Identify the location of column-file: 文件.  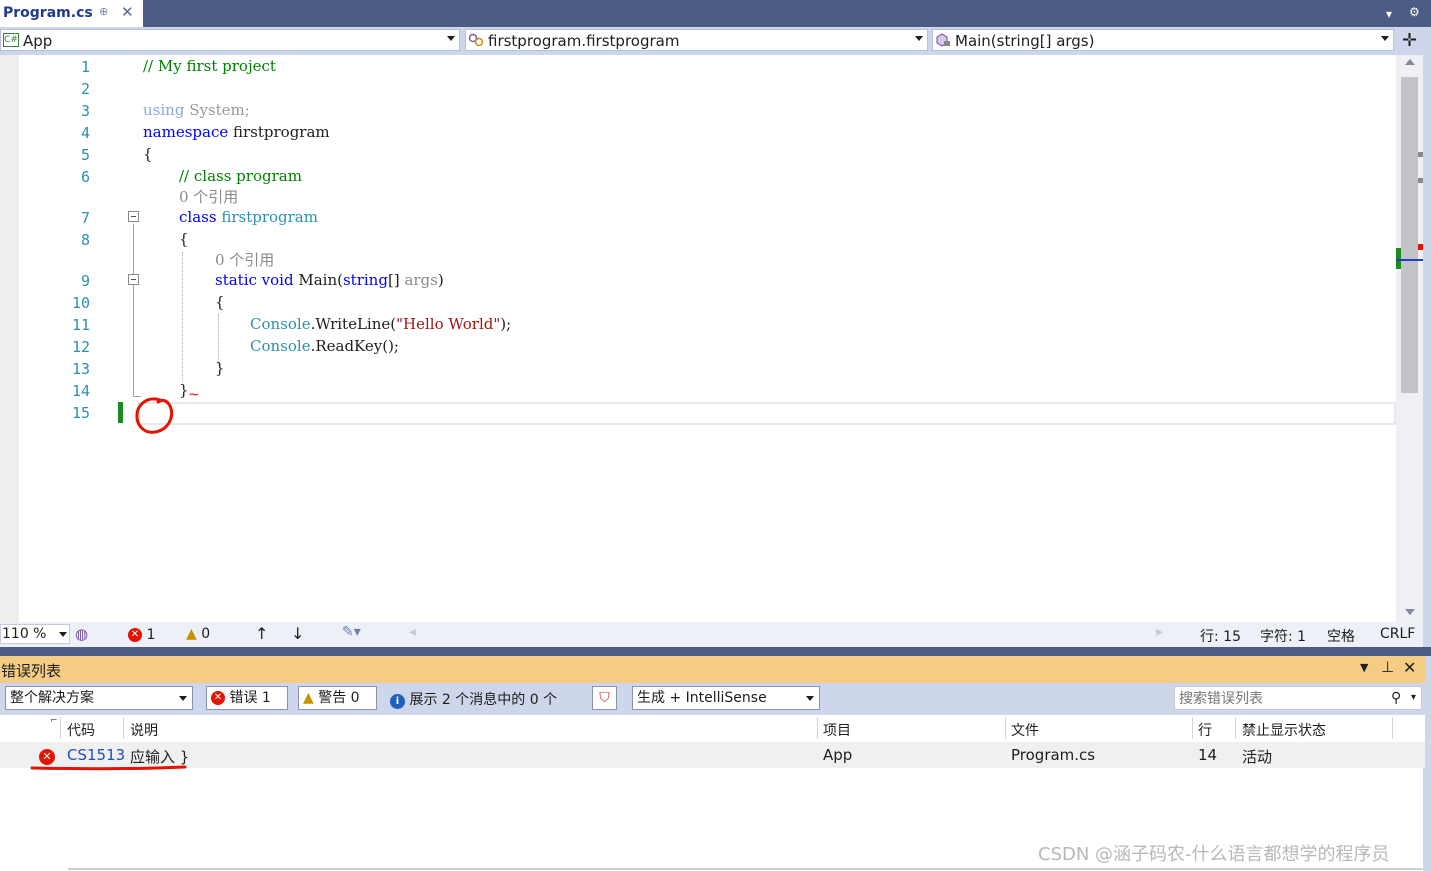
(1025, 730).